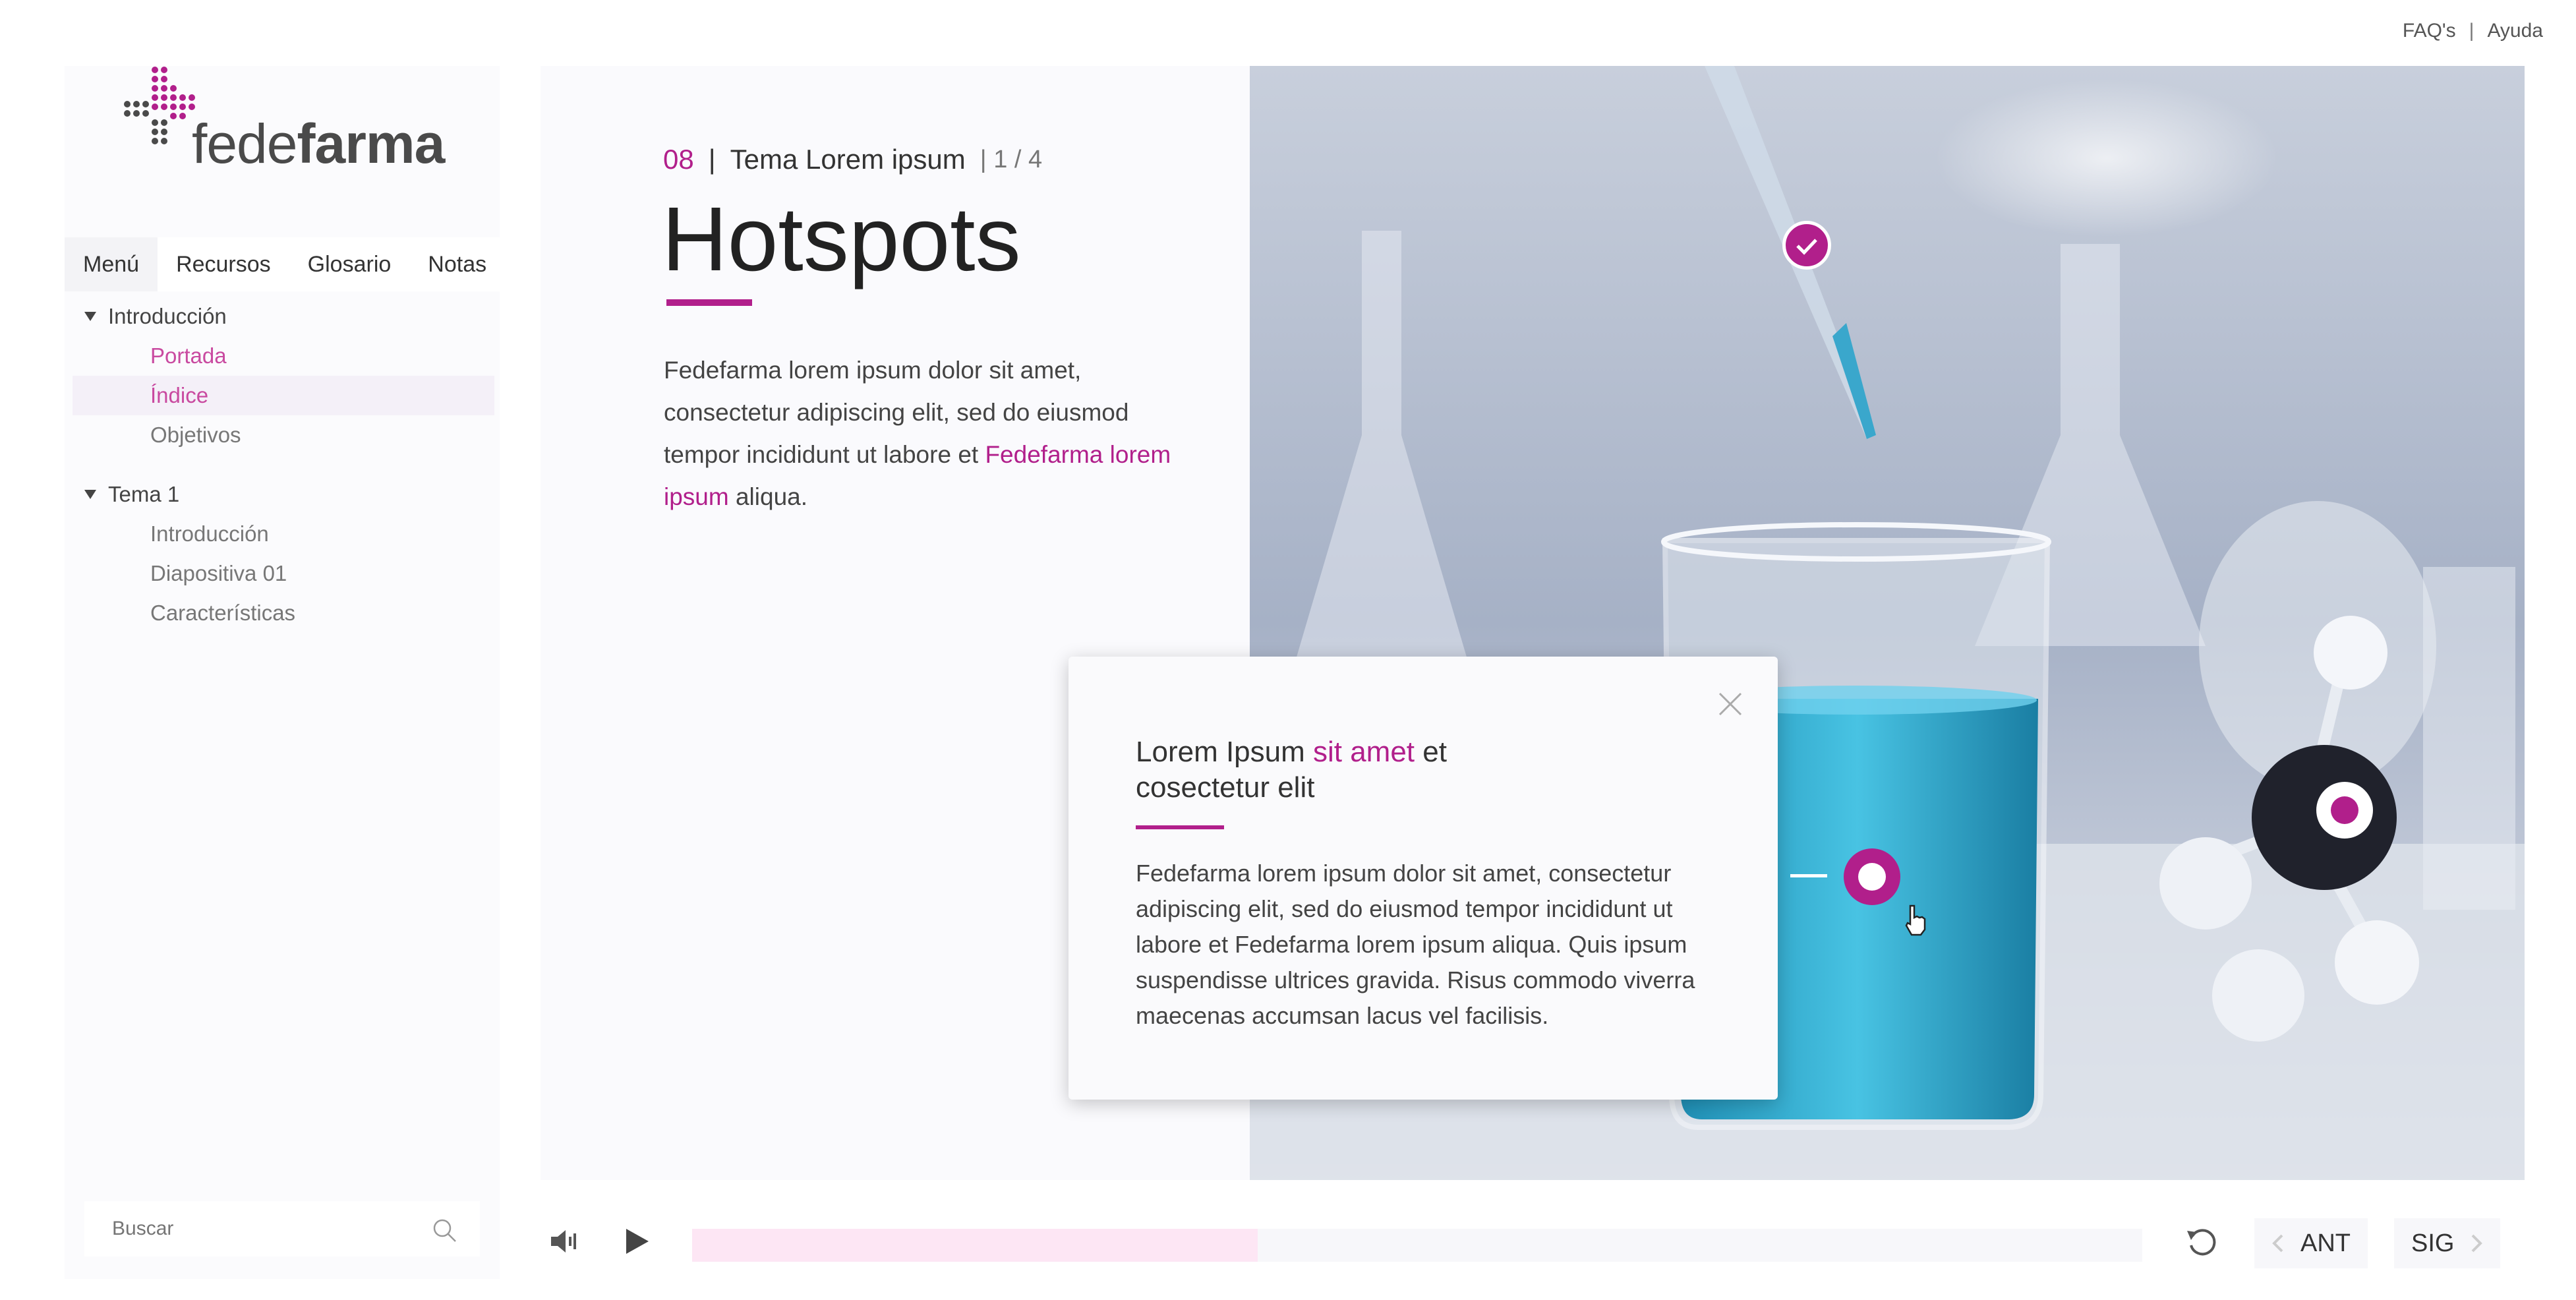  I want to click on menu-group-header: Tema 1, so click(283, 494).